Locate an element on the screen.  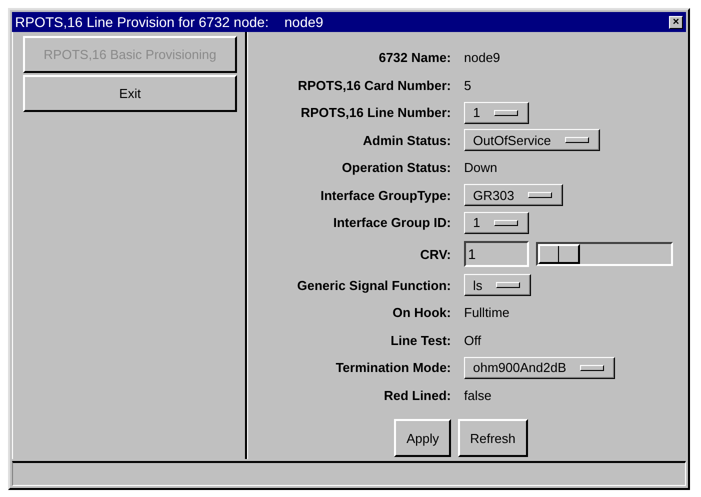
field-label: Generic Signal Function: is located at coordinates (373, 285).